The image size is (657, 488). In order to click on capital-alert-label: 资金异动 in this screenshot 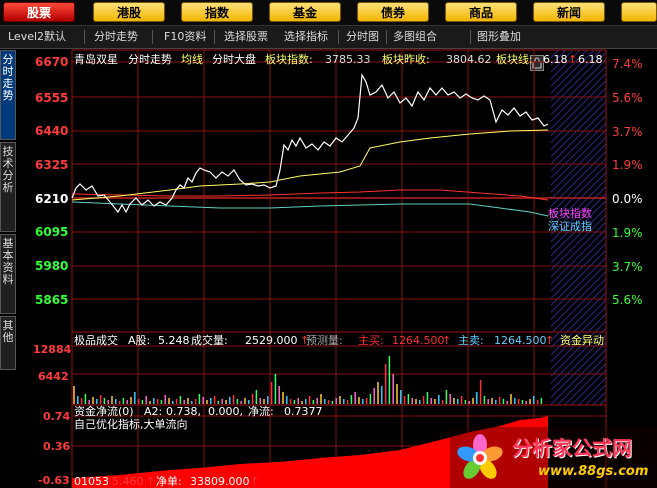, I will do `click(582, 340)`.